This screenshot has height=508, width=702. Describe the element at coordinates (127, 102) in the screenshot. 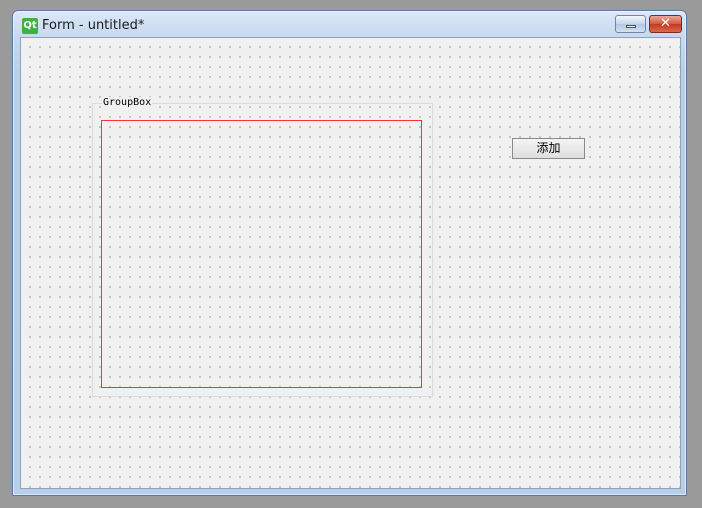

I see `groupbox-title: GroupBox` at that location.